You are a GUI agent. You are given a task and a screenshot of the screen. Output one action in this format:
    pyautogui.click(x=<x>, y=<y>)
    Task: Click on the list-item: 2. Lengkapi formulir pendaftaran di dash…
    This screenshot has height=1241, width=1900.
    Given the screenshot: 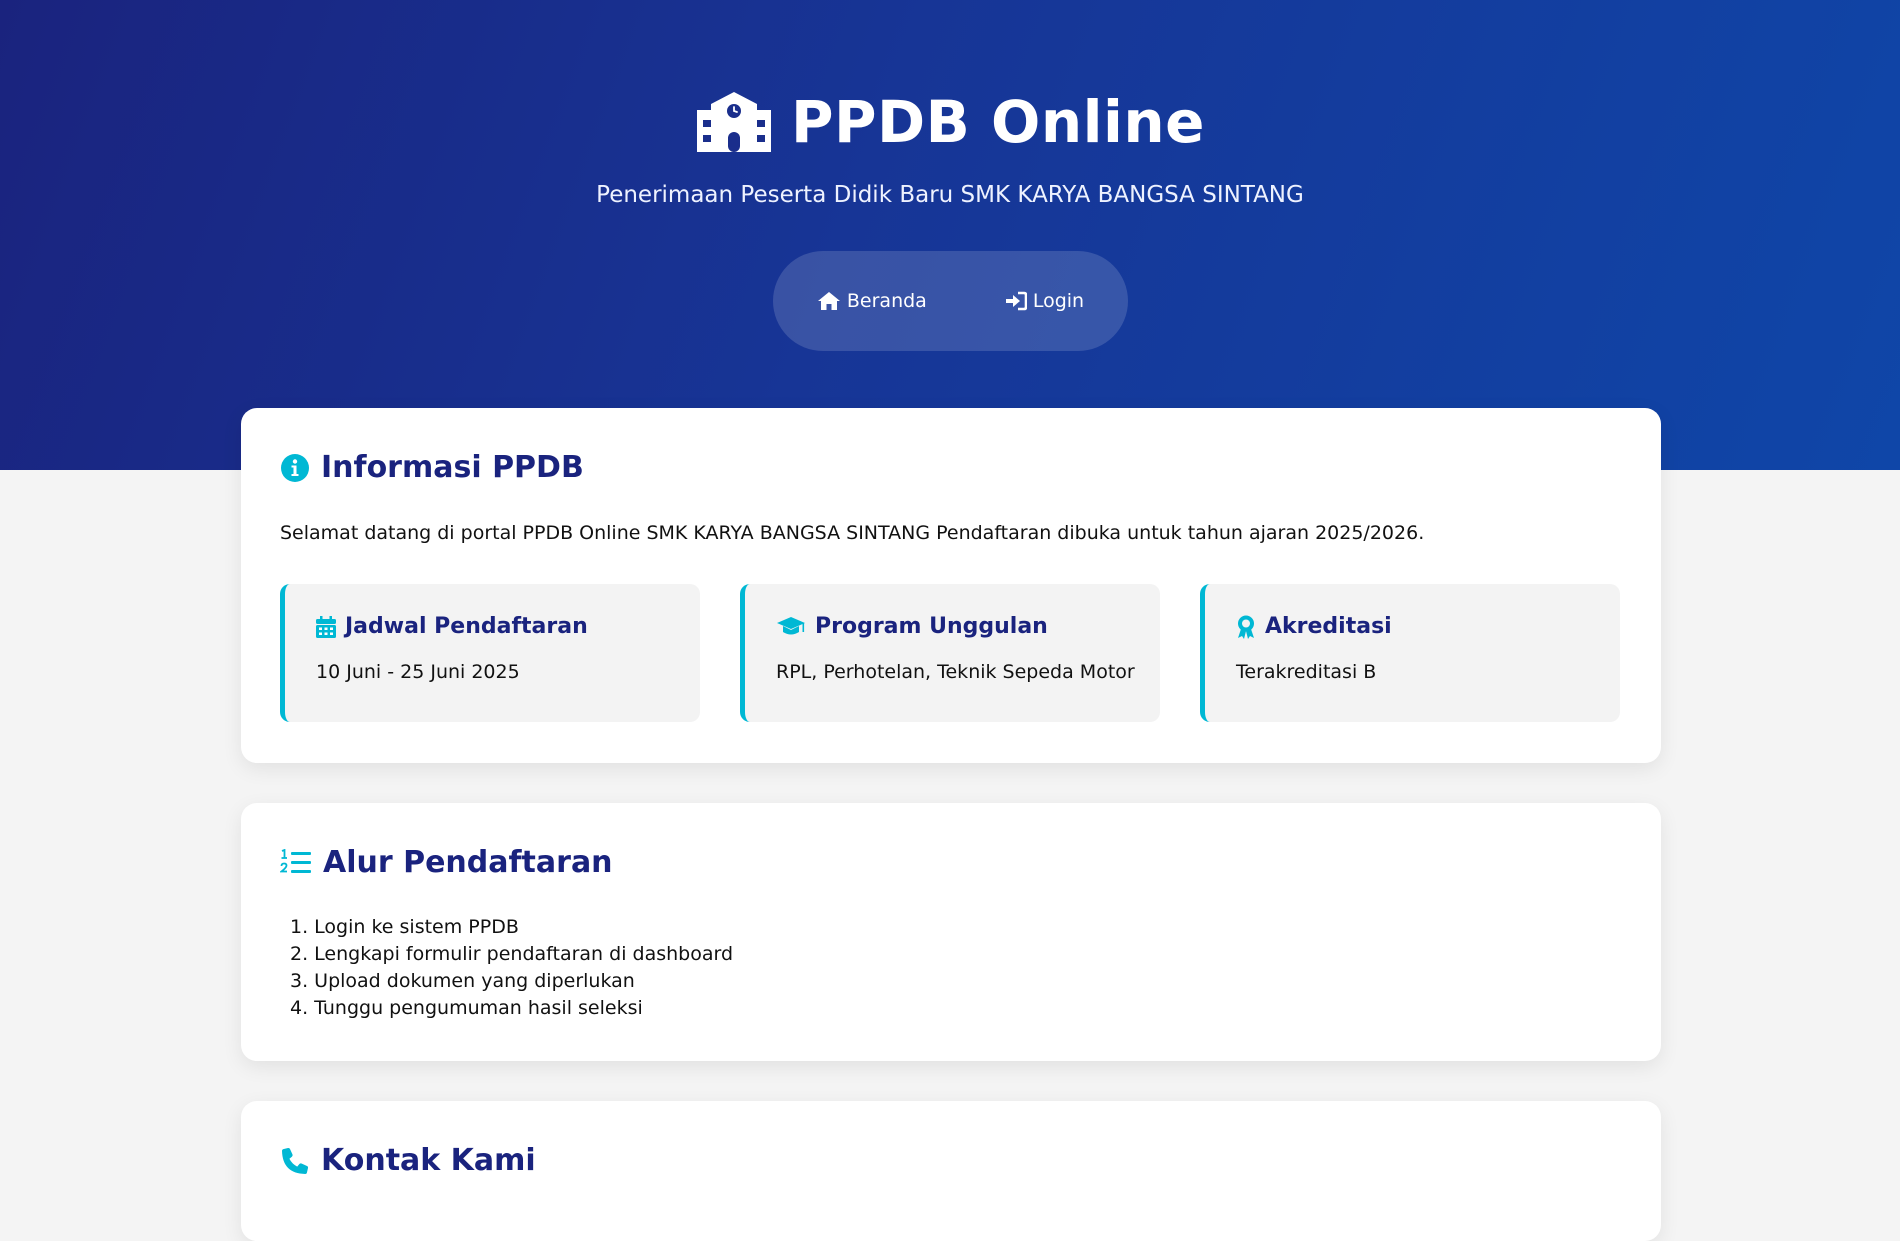 What is the action you would take?
    pyautogui.click(x=512, y=954)
    